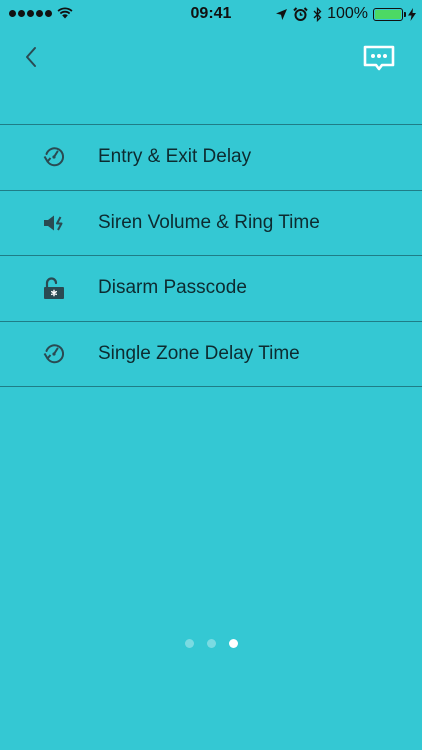  I want to click on location-arrow-icon, so click(282, 14).